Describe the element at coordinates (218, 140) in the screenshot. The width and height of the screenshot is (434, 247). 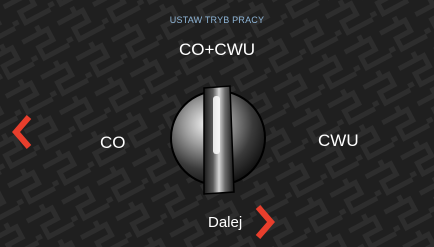
I see `rotary-knob-icon` at that location.